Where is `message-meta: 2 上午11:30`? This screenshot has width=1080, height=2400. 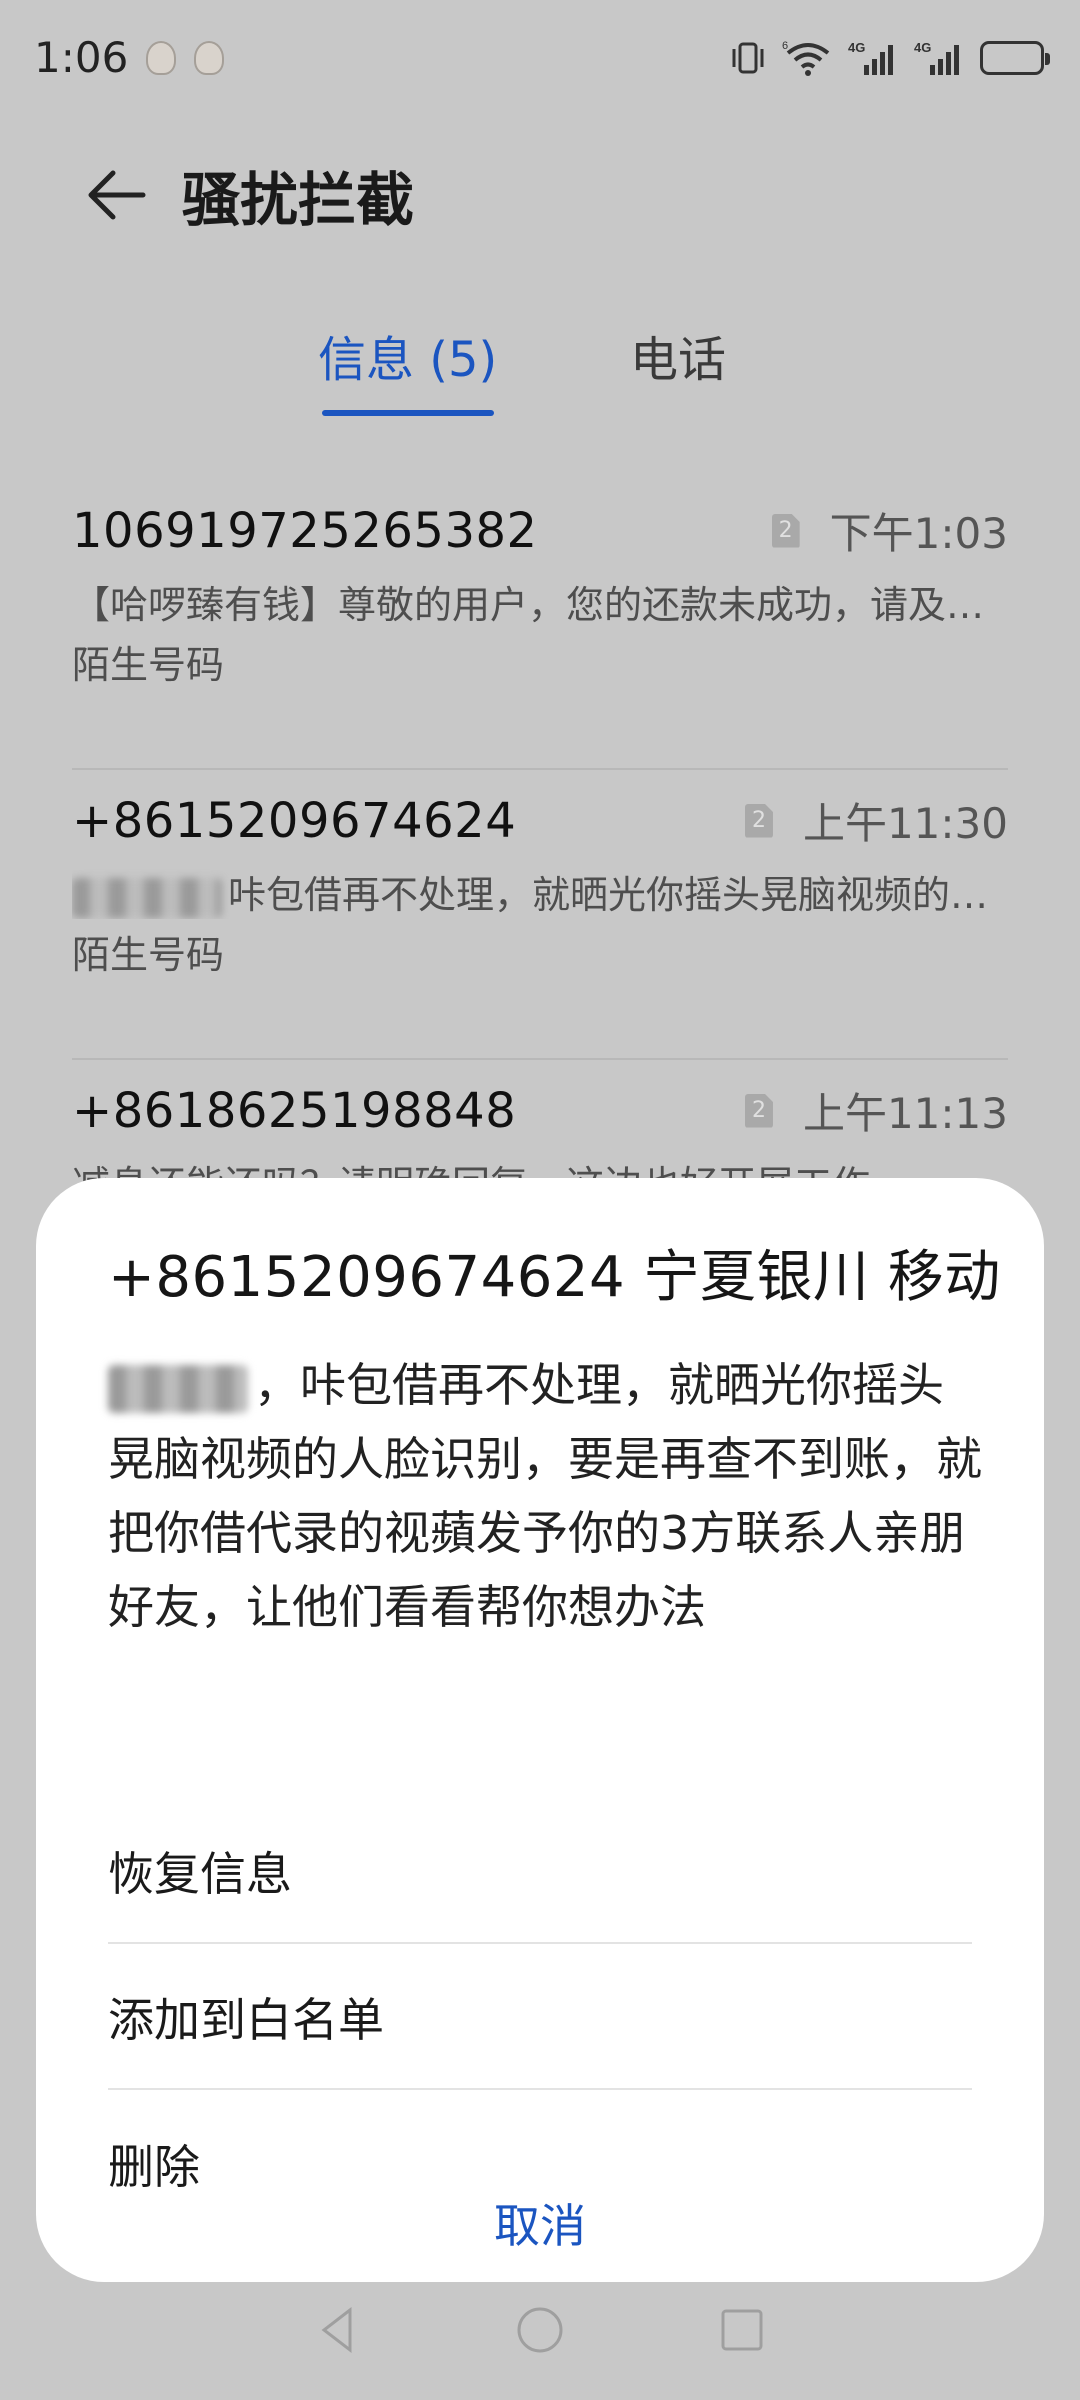 message-meta: 2 上午11:30 is located at coordinates (876, 820).